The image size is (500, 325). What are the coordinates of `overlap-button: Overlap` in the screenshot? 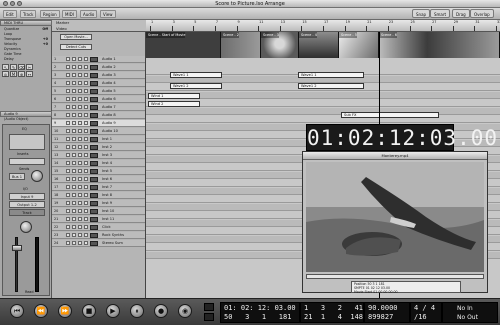 It's located at (482, 13).